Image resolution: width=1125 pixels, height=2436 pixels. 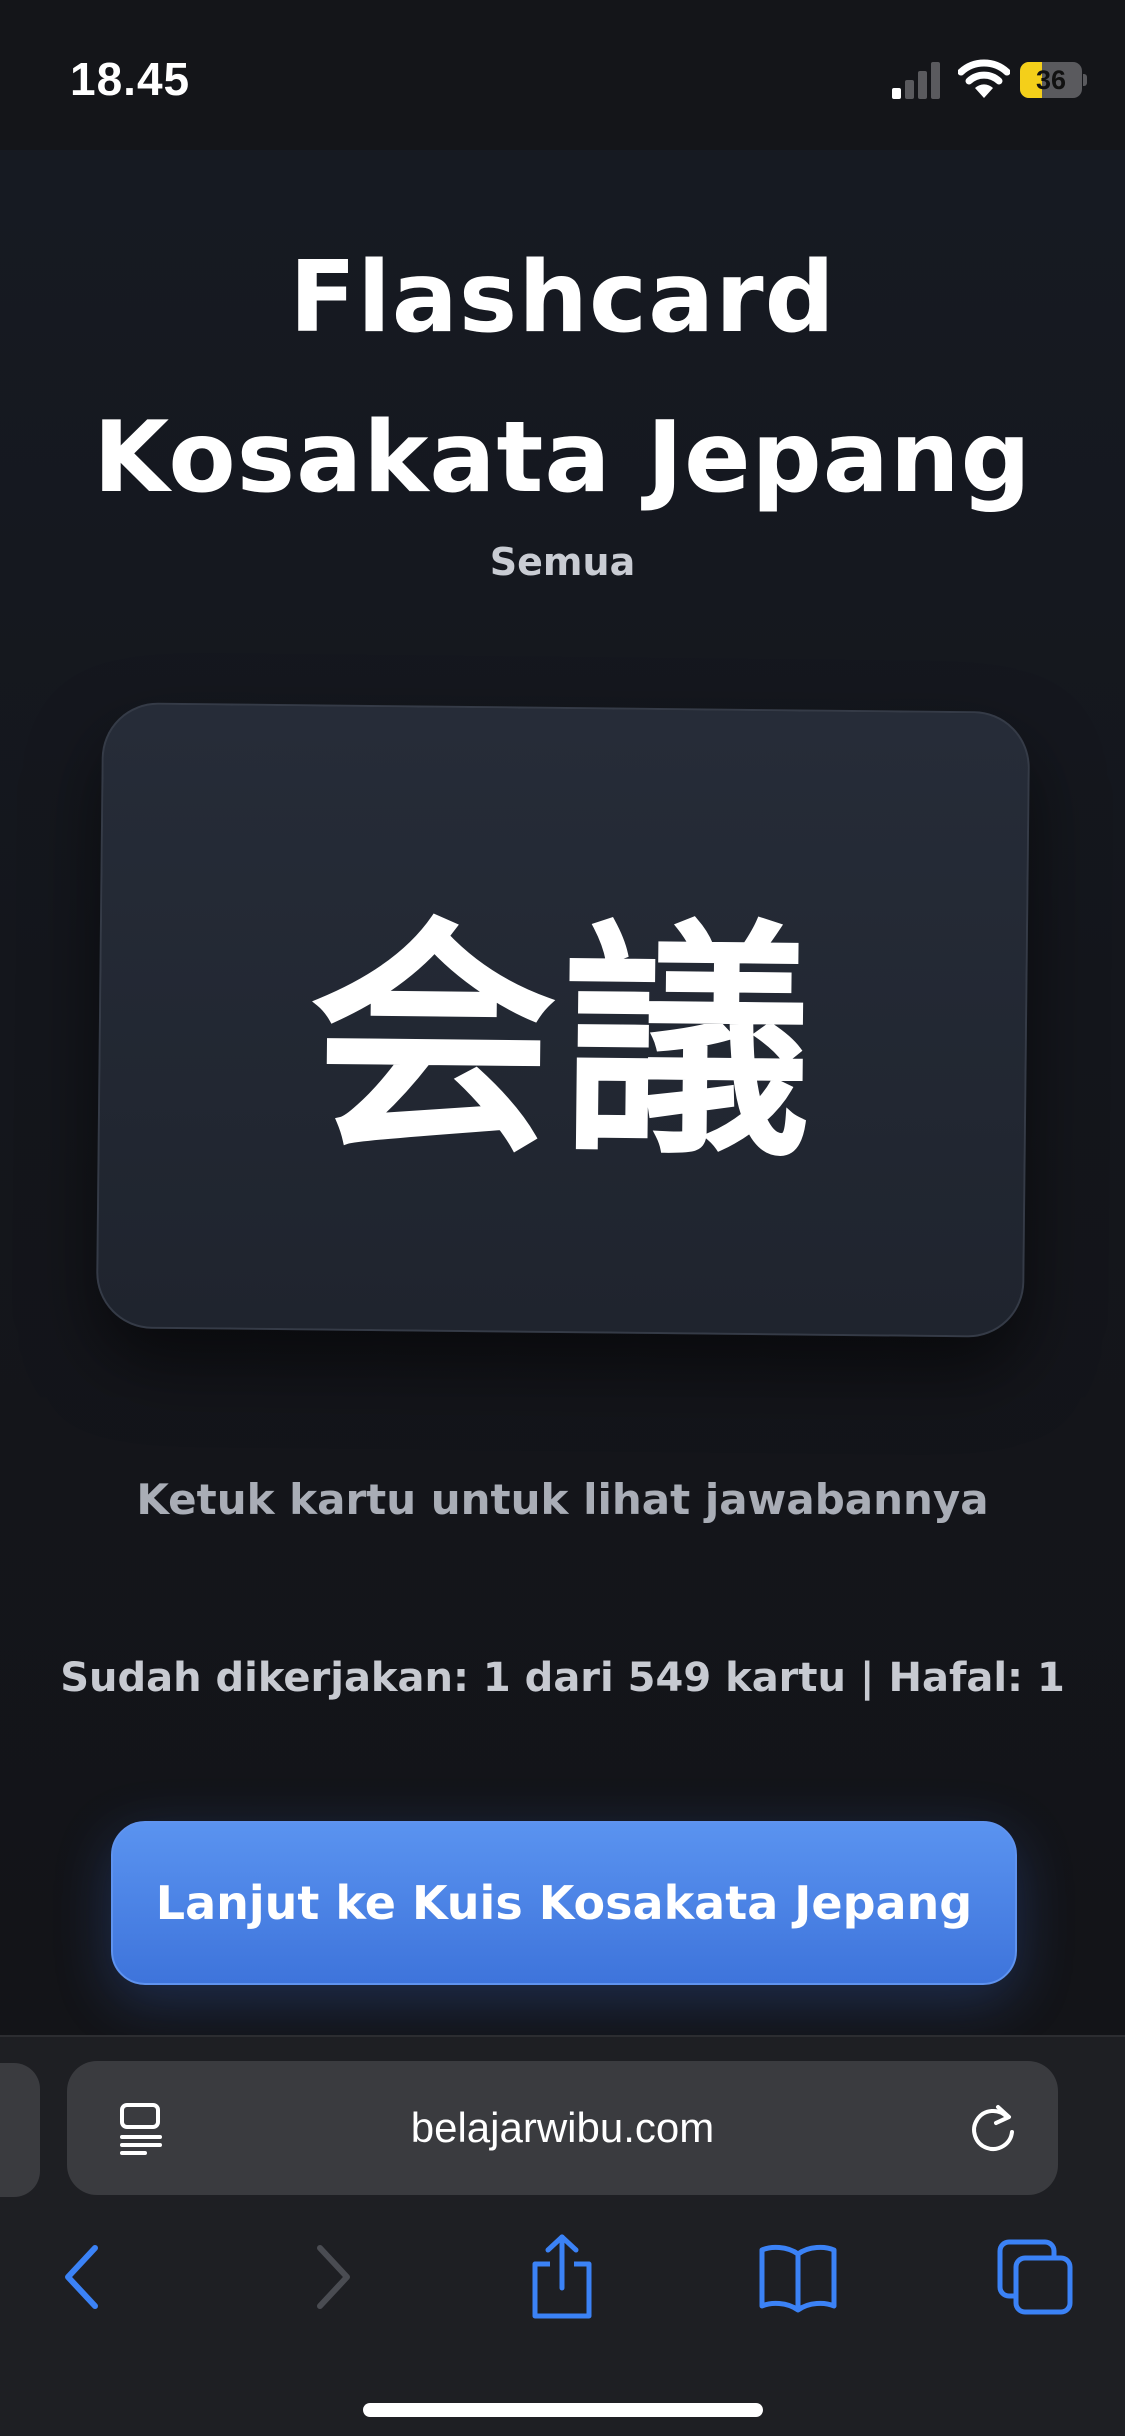 I want to click on bookmarks-icon, so click(x=798, y=2277).